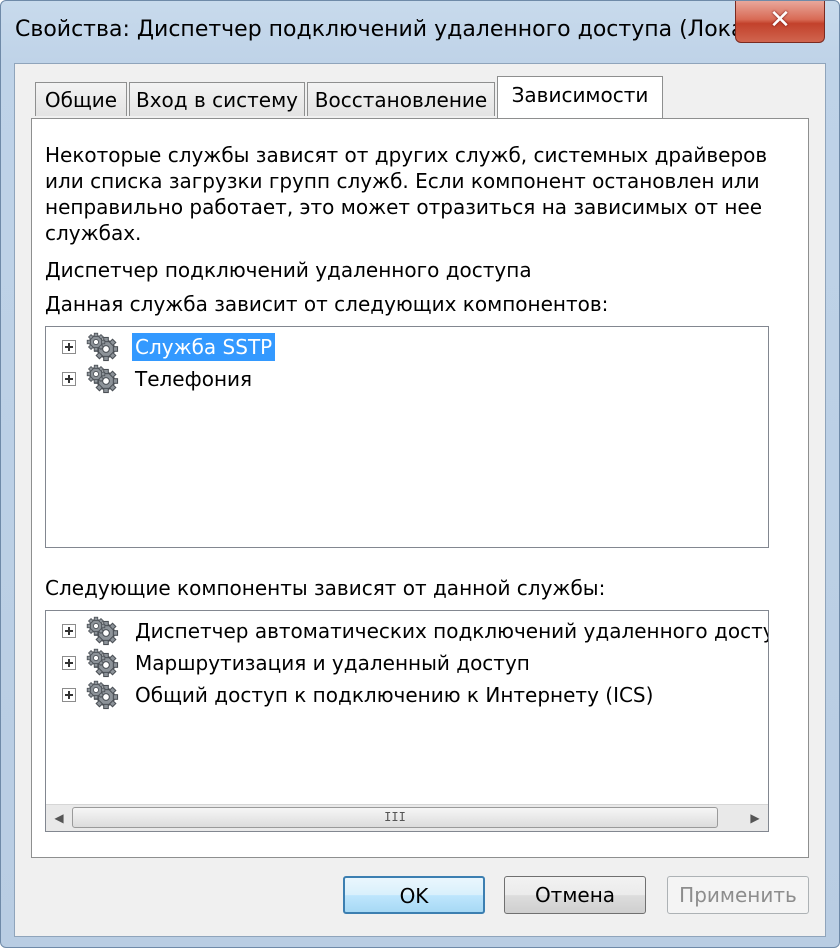 This screenshot has width=840, height=948. Describe the element at coordinates (93, 233) in the screenshot. I see `description-line: службах.` at that location.